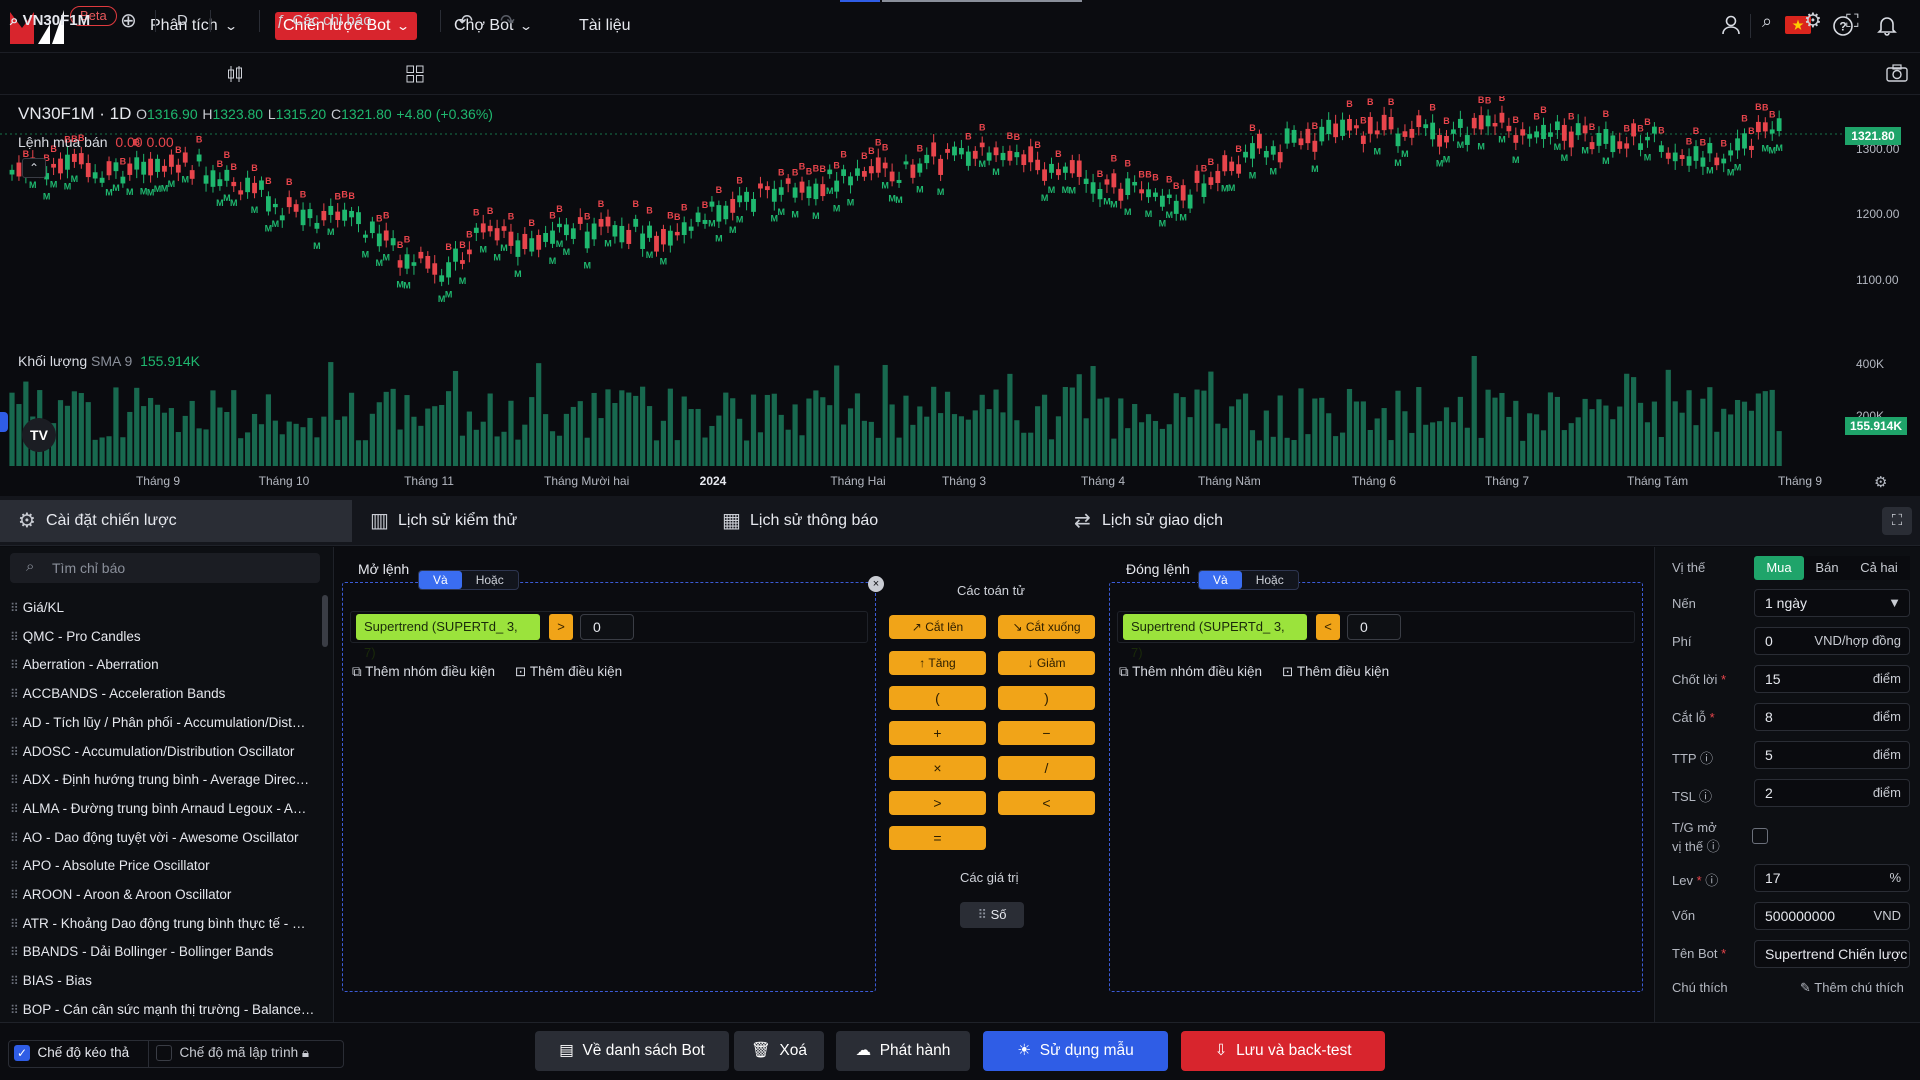  Describe the element at coordinates (163, 865) in the screenshot. I see `indicator-list-item: ⠿ APO - Absolute Price Oscillator` at that location.